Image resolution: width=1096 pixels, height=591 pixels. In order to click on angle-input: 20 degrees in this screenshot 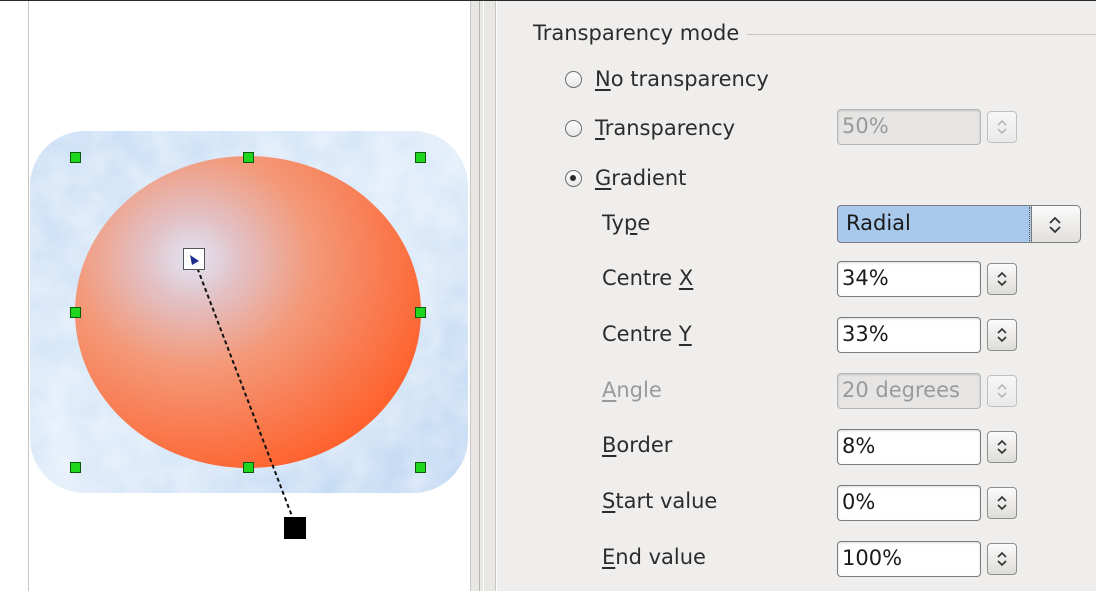, I will do `click(909, 391)`.